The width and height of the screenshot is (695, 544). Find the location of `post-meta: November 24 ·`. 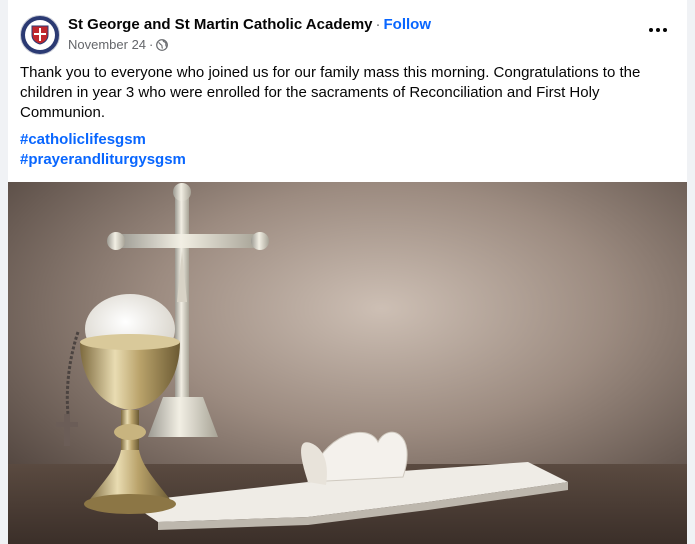

post-meta: November 24 · is located at coordinates (118, 45).